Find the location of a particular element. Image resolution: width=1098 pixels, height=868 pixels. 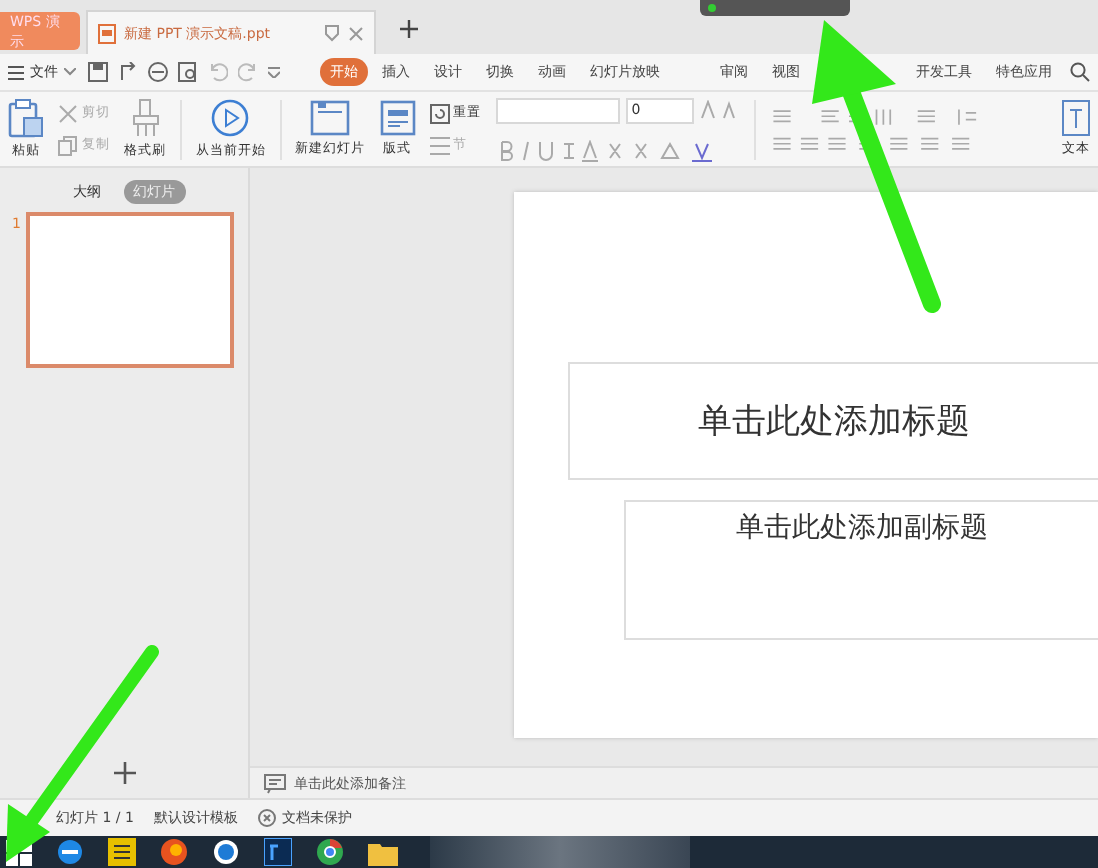

export-icon is located at coordinates (128, 72).